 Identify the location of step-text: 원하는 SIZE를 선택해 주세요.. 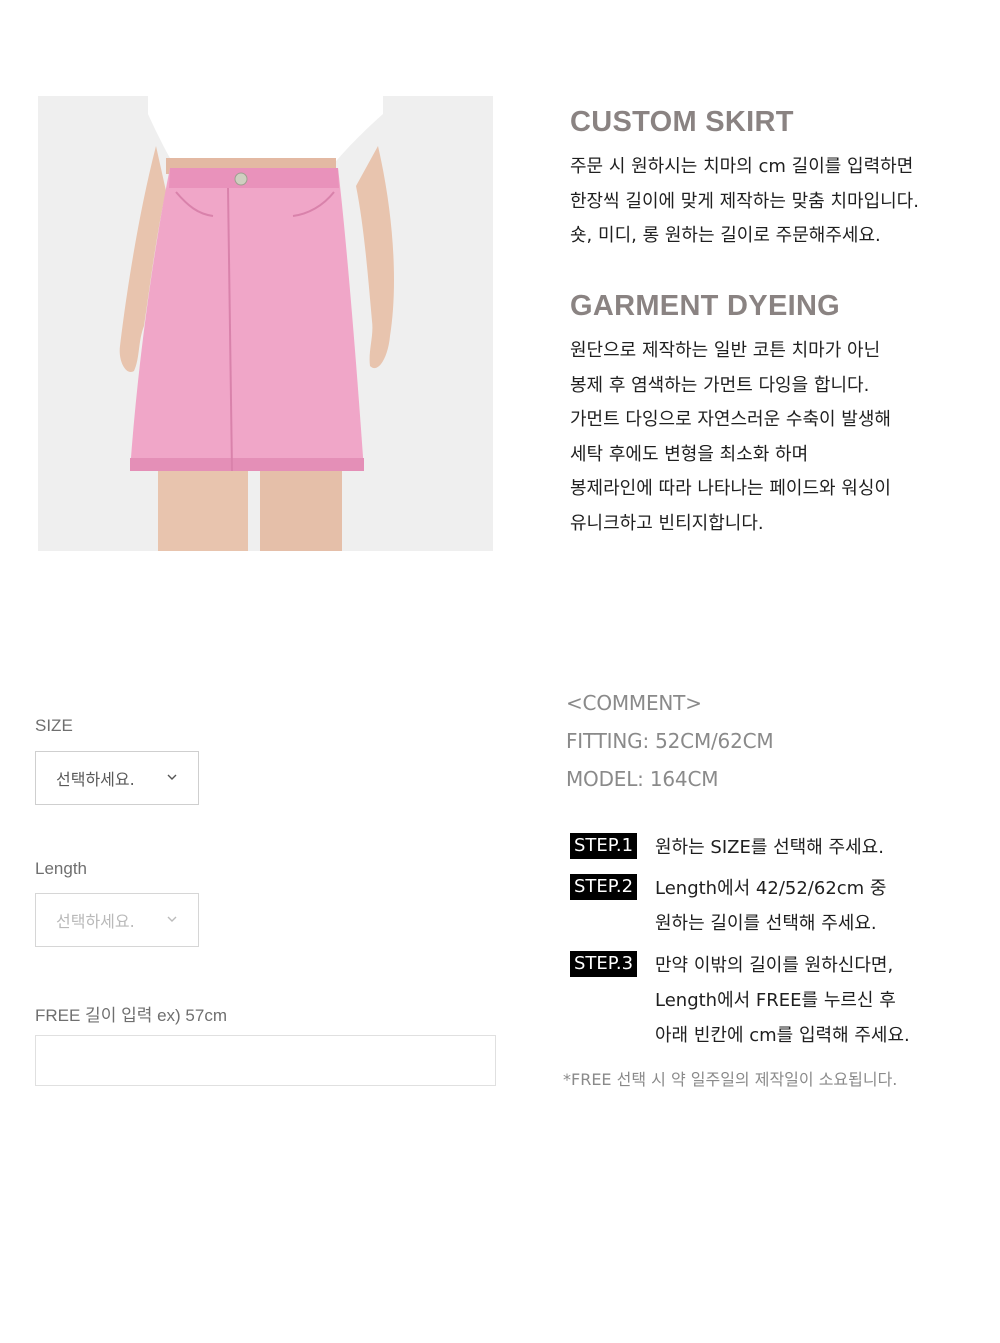
(769, 847).